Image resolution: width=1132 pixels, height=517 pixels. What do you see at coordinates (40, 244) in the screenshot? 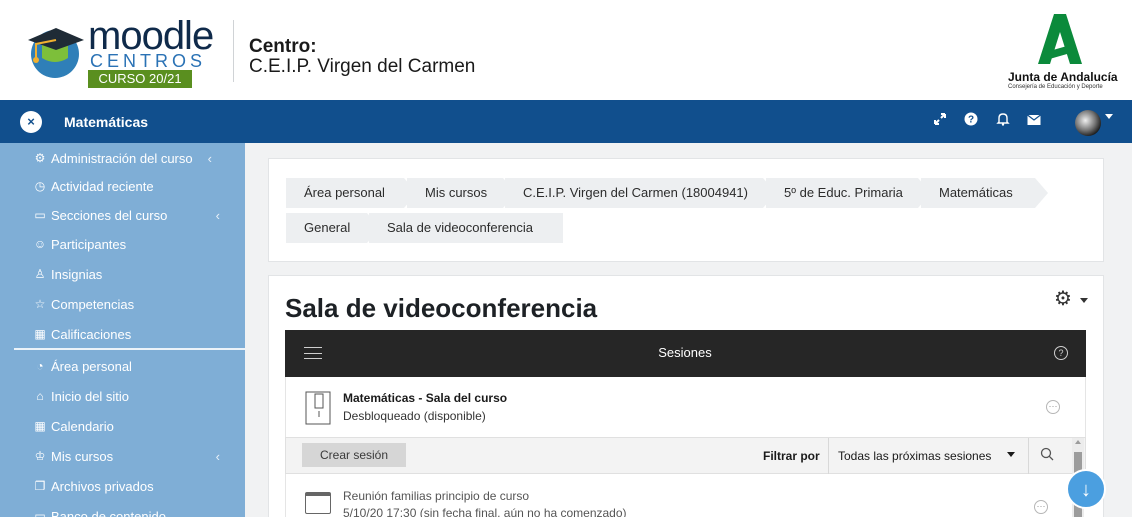
I see `users-icon: ☺` at bounding box center [40, 244].